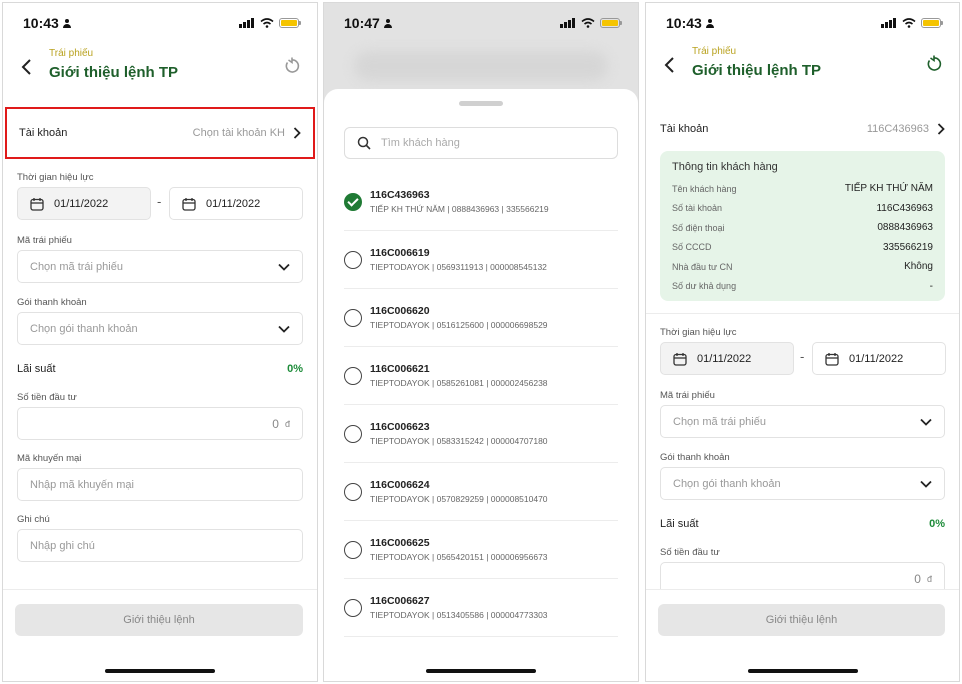 This screenshot has height=684, width=962. Describe the element at coordinates (82, 484) in the screenshot. I see `promo-placeholder: Nhập mã khuyến mại` at that location.